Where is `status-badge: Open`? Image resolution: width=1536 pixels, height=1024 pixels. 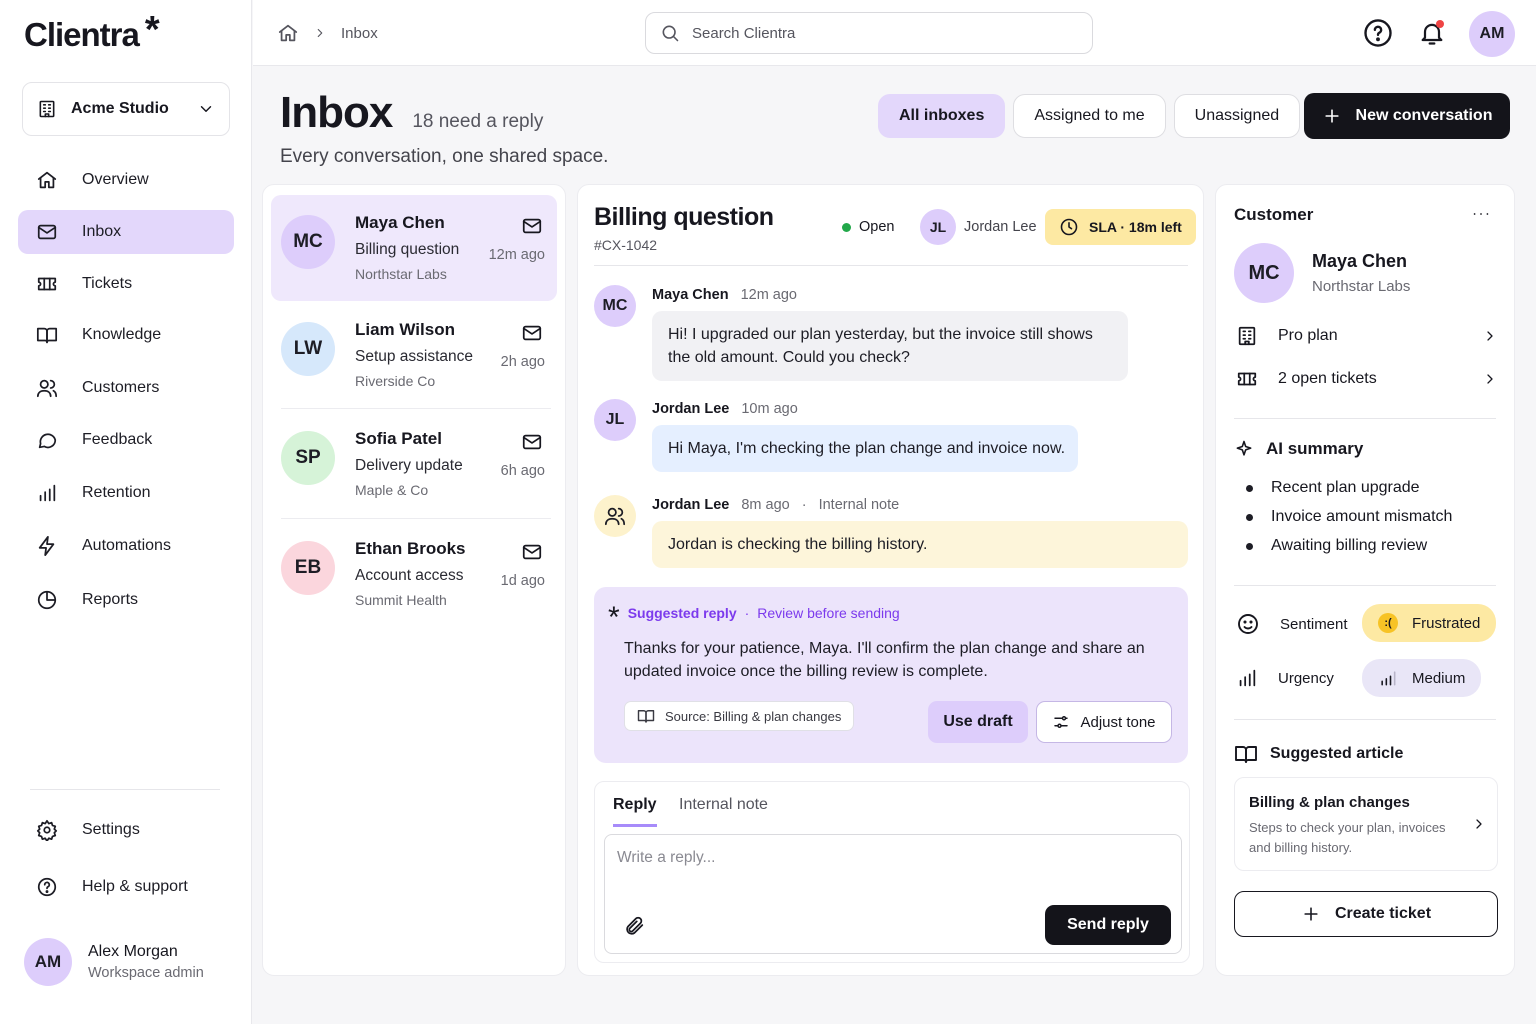
status-badge: Open is located at coordinates (868, 227).